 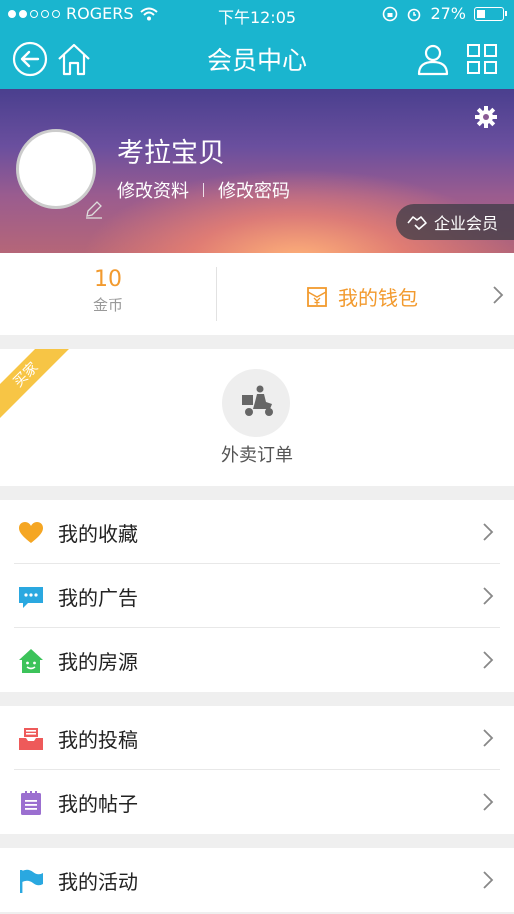 What do you see at coordinates (98, 662) in the screenshot?
I see `menu-item-label: 我的房源` at bounding box center [98, 662].